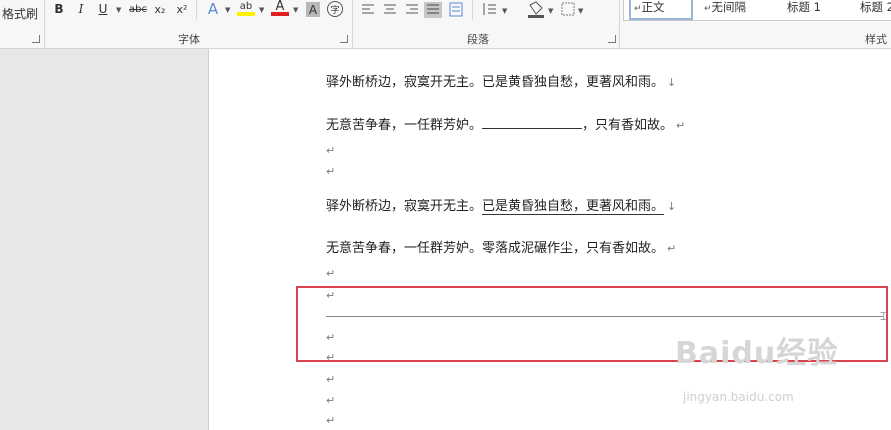  I want to click on paragraph-text: 驿外断桥边，寂寞开无主。, so click(404, 206).